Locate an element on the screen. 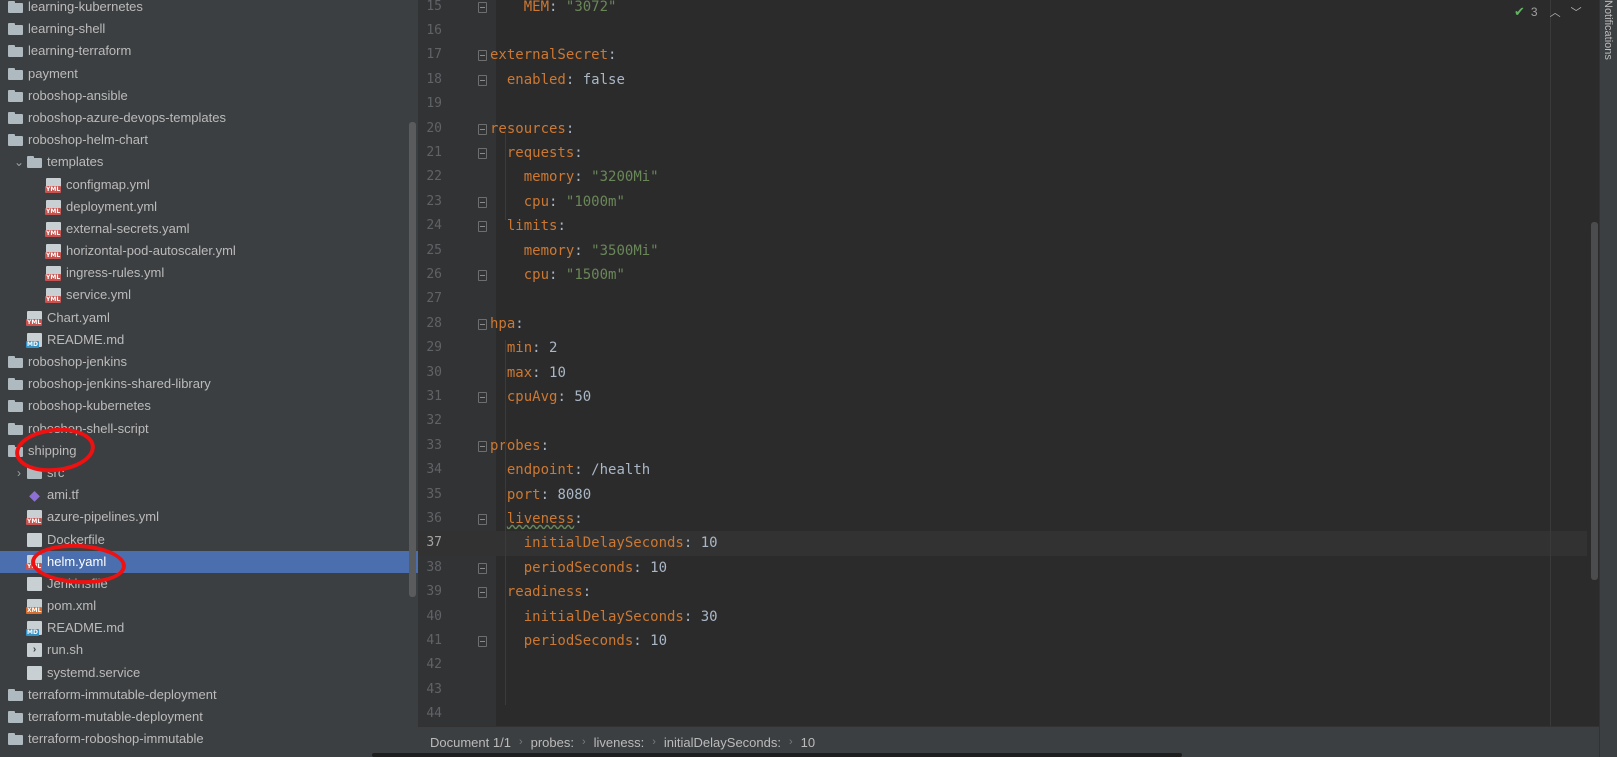 Image resolution: width=1617 pixels, height=757 pixels. code-line: 16 is located at coordinates (1008, 31).